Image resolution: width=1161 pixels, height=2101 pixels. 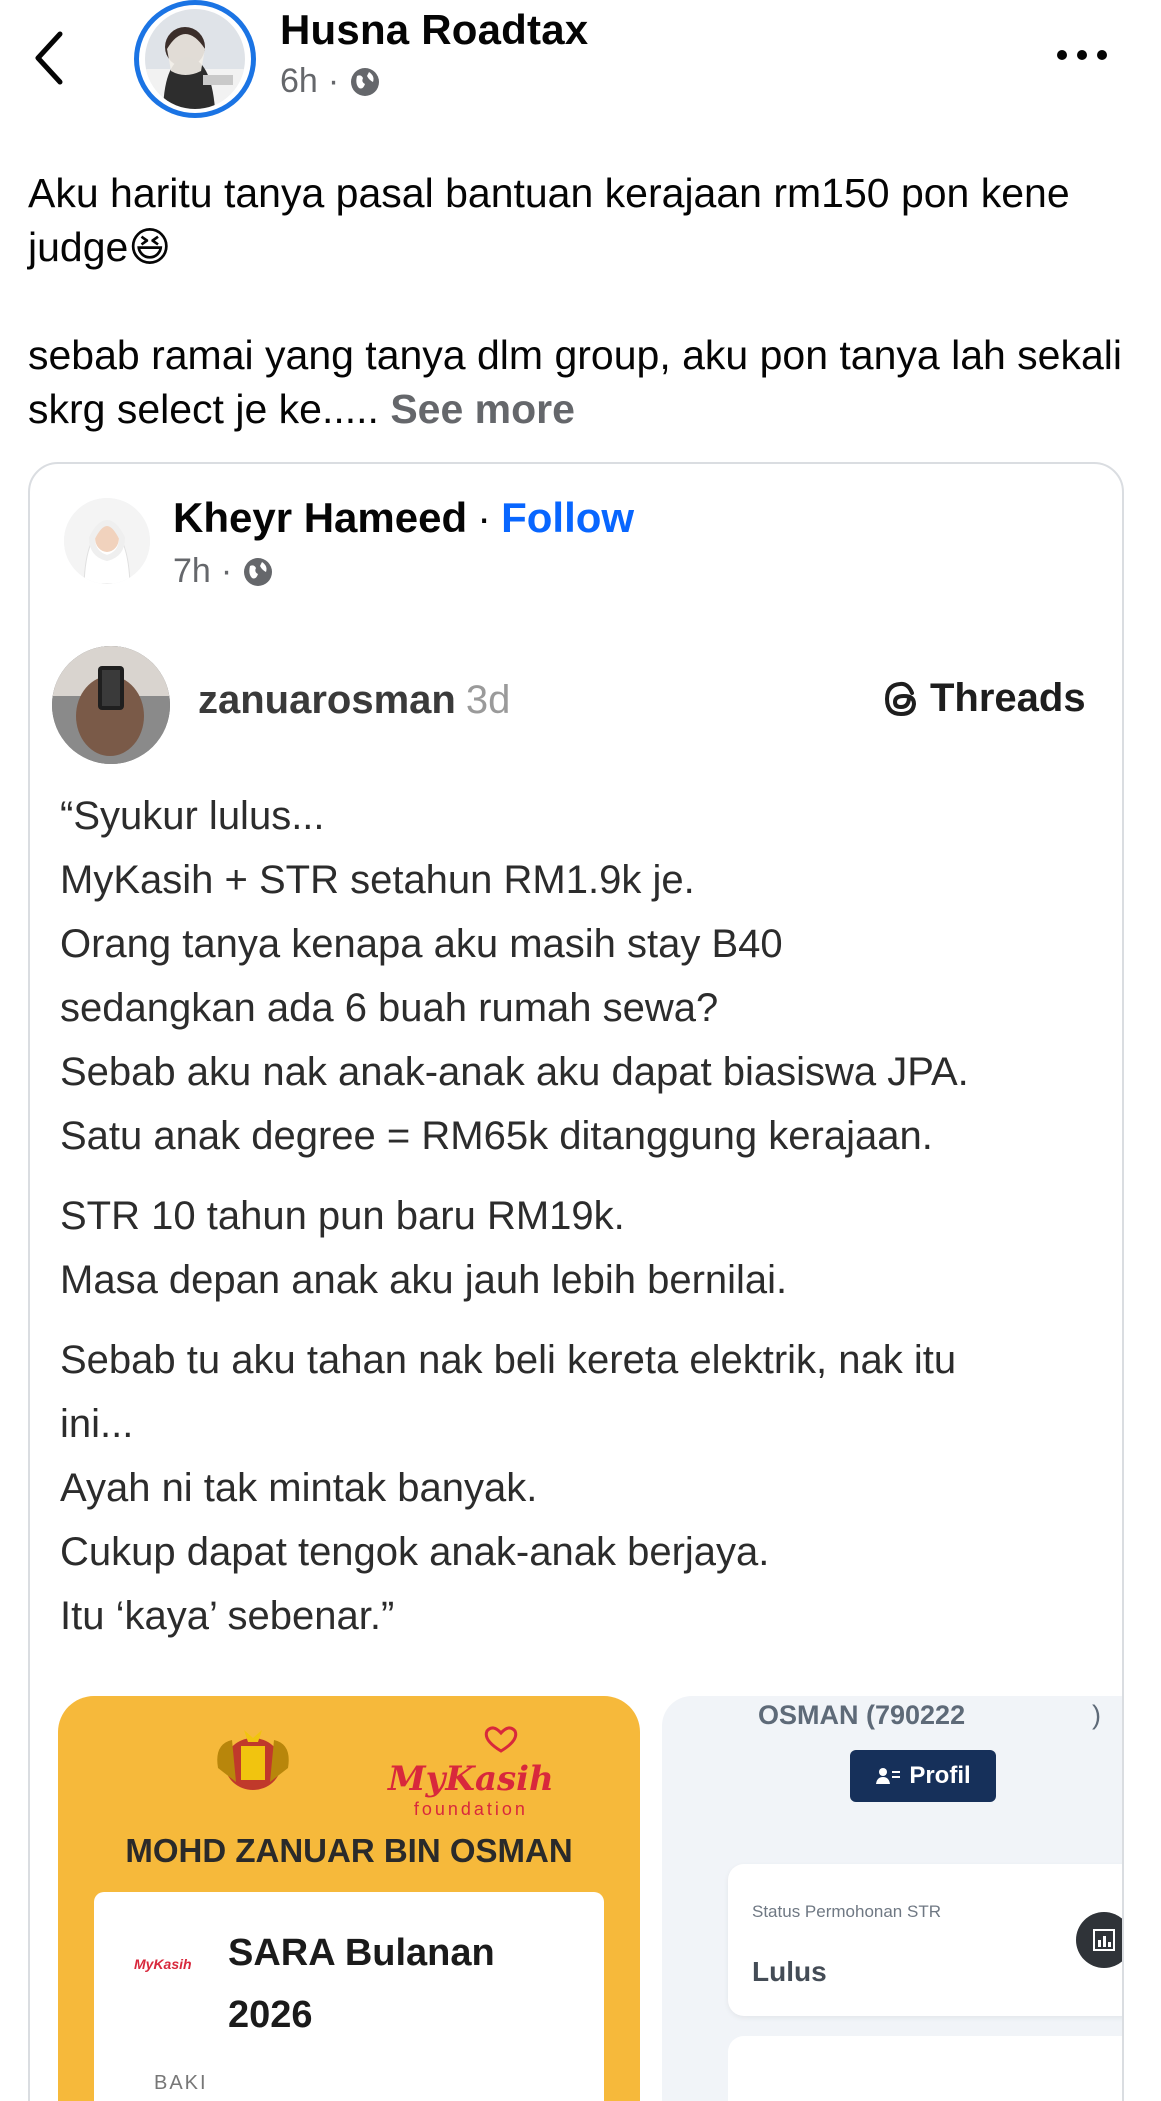 What do you see at coordinates (925, 1940) in the screenshot?
I see `str-status-box: Status Permohonan STR Lulus` at bounding box center [925, 1940].